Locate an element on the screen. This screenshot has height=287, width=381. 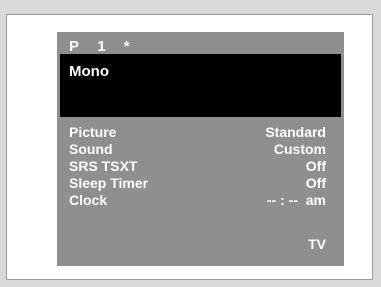
setting-label: Sound is located at coordinates (91, 149).